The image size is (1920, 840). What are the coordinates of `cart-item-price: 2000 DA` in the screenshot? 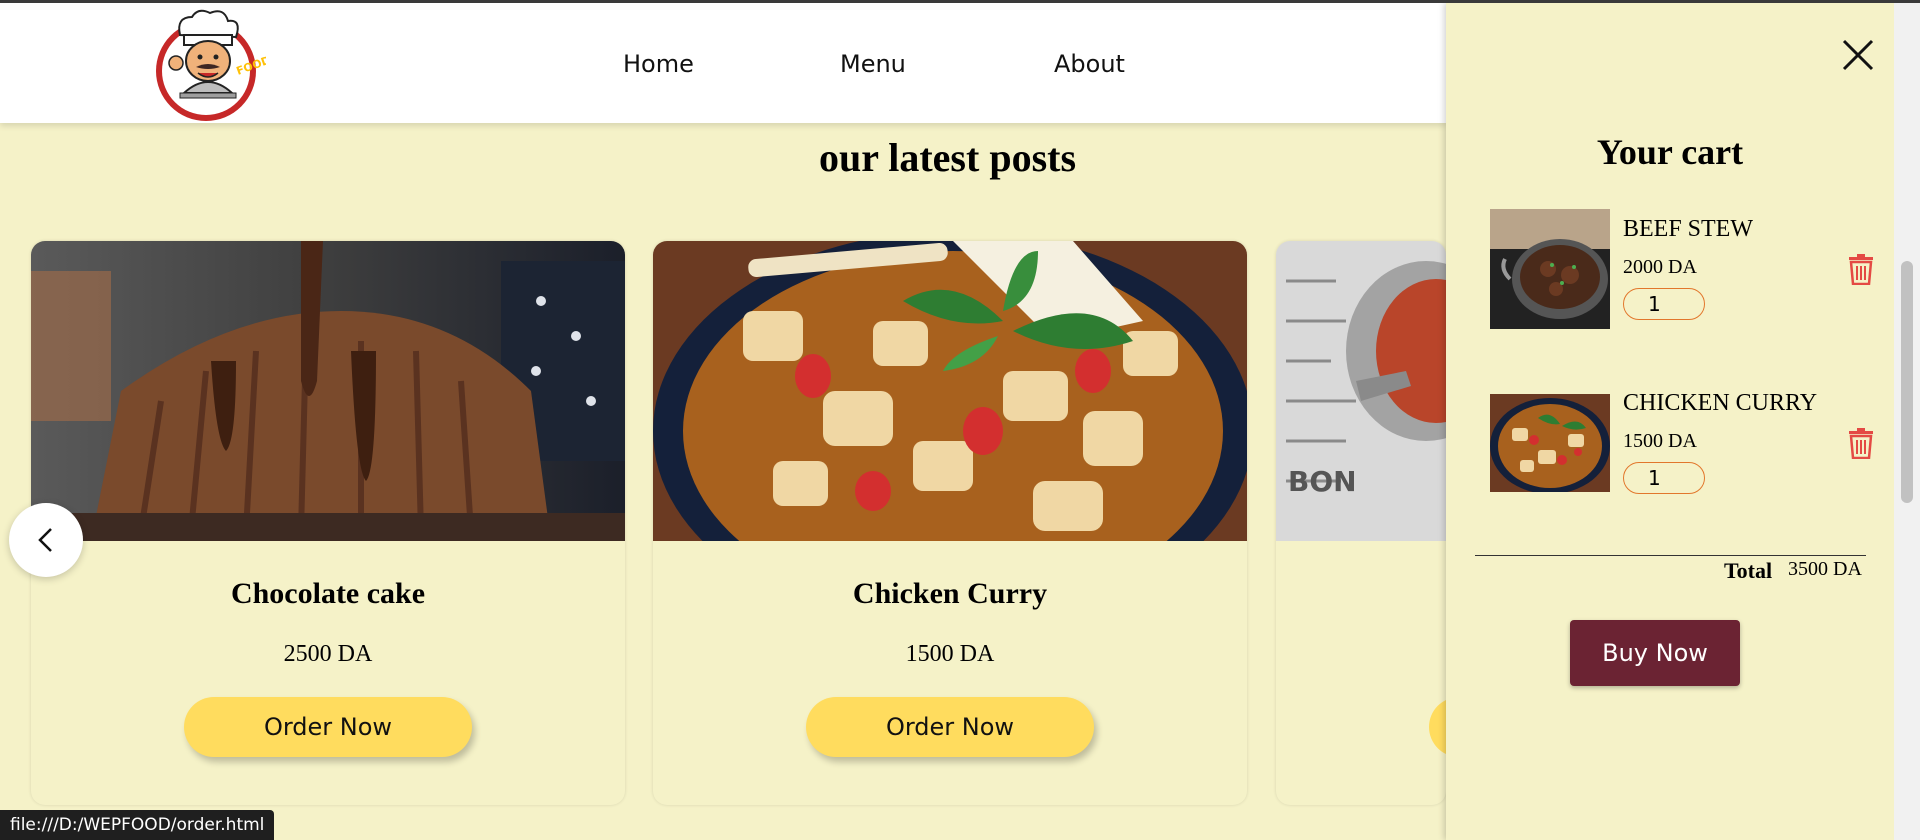 It's located at (1660, 267).